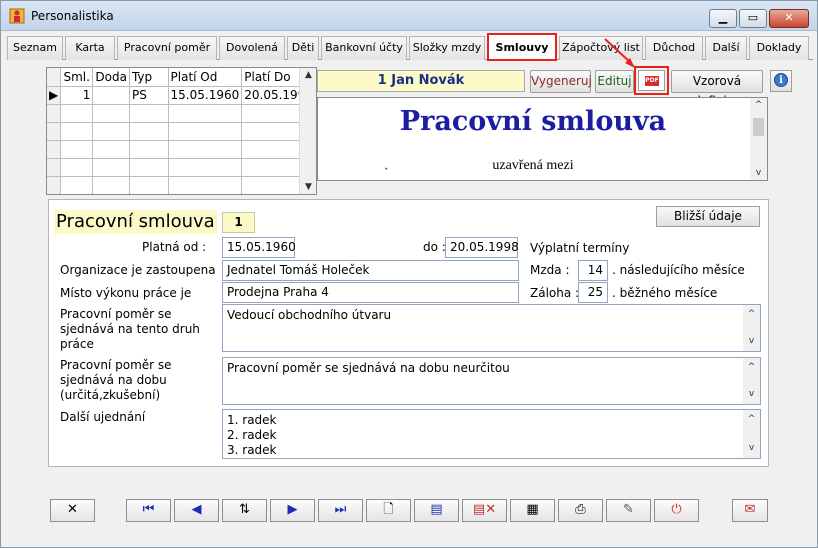 This screenshot has height=548, width=818. I want to click on preview-scrollbar: ^ v, so click(758, 139).